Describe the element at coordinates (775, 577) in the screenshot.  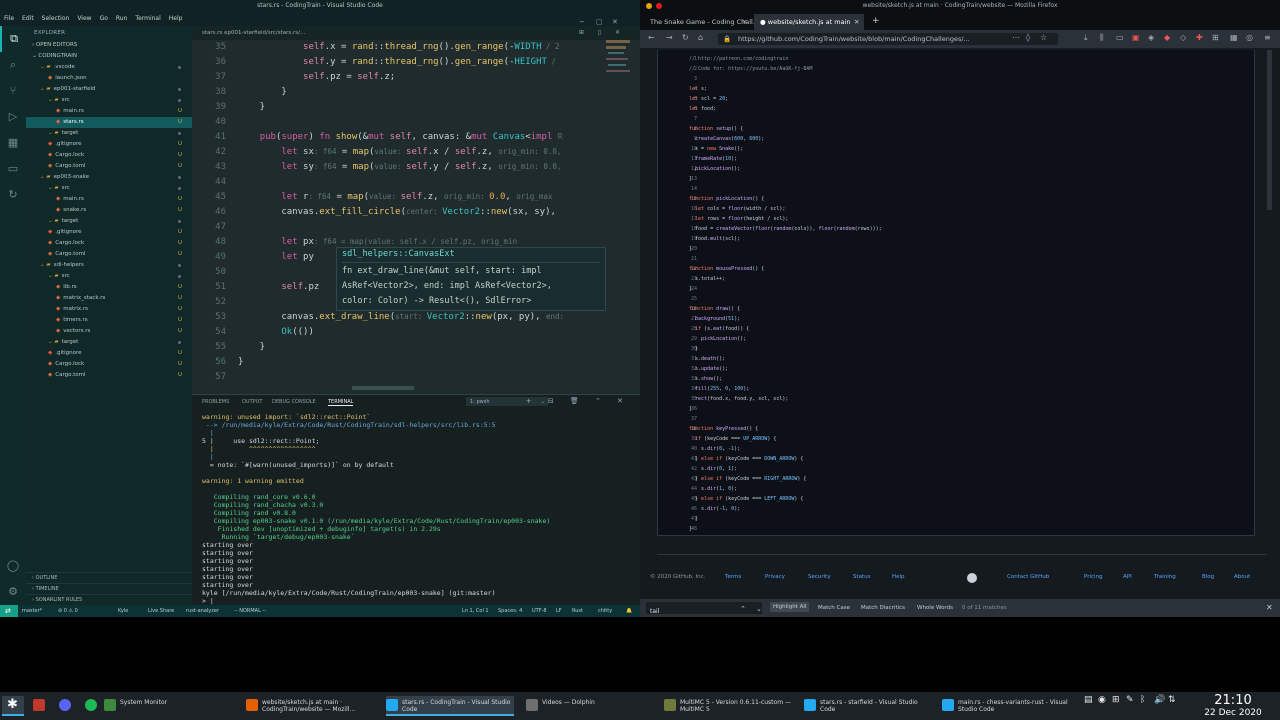
I see `footer-link-privacy: Privacy` at that location.